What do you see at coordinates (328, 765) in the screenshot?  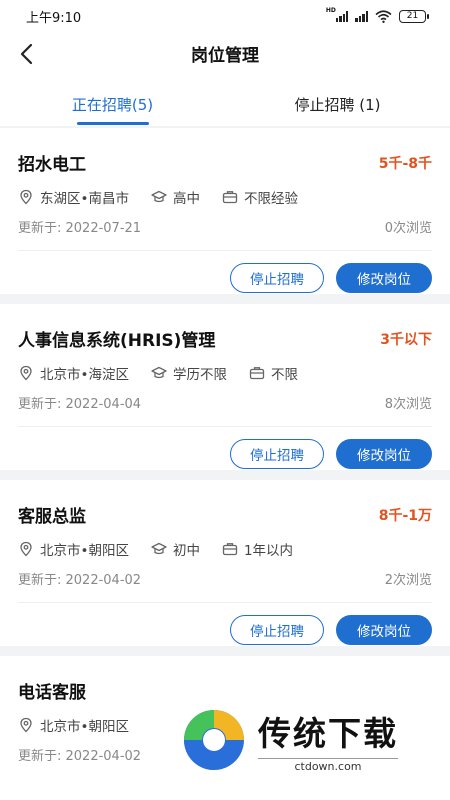 I see `watermark-domain: ctdown.com` at bounding box center [328, 765].